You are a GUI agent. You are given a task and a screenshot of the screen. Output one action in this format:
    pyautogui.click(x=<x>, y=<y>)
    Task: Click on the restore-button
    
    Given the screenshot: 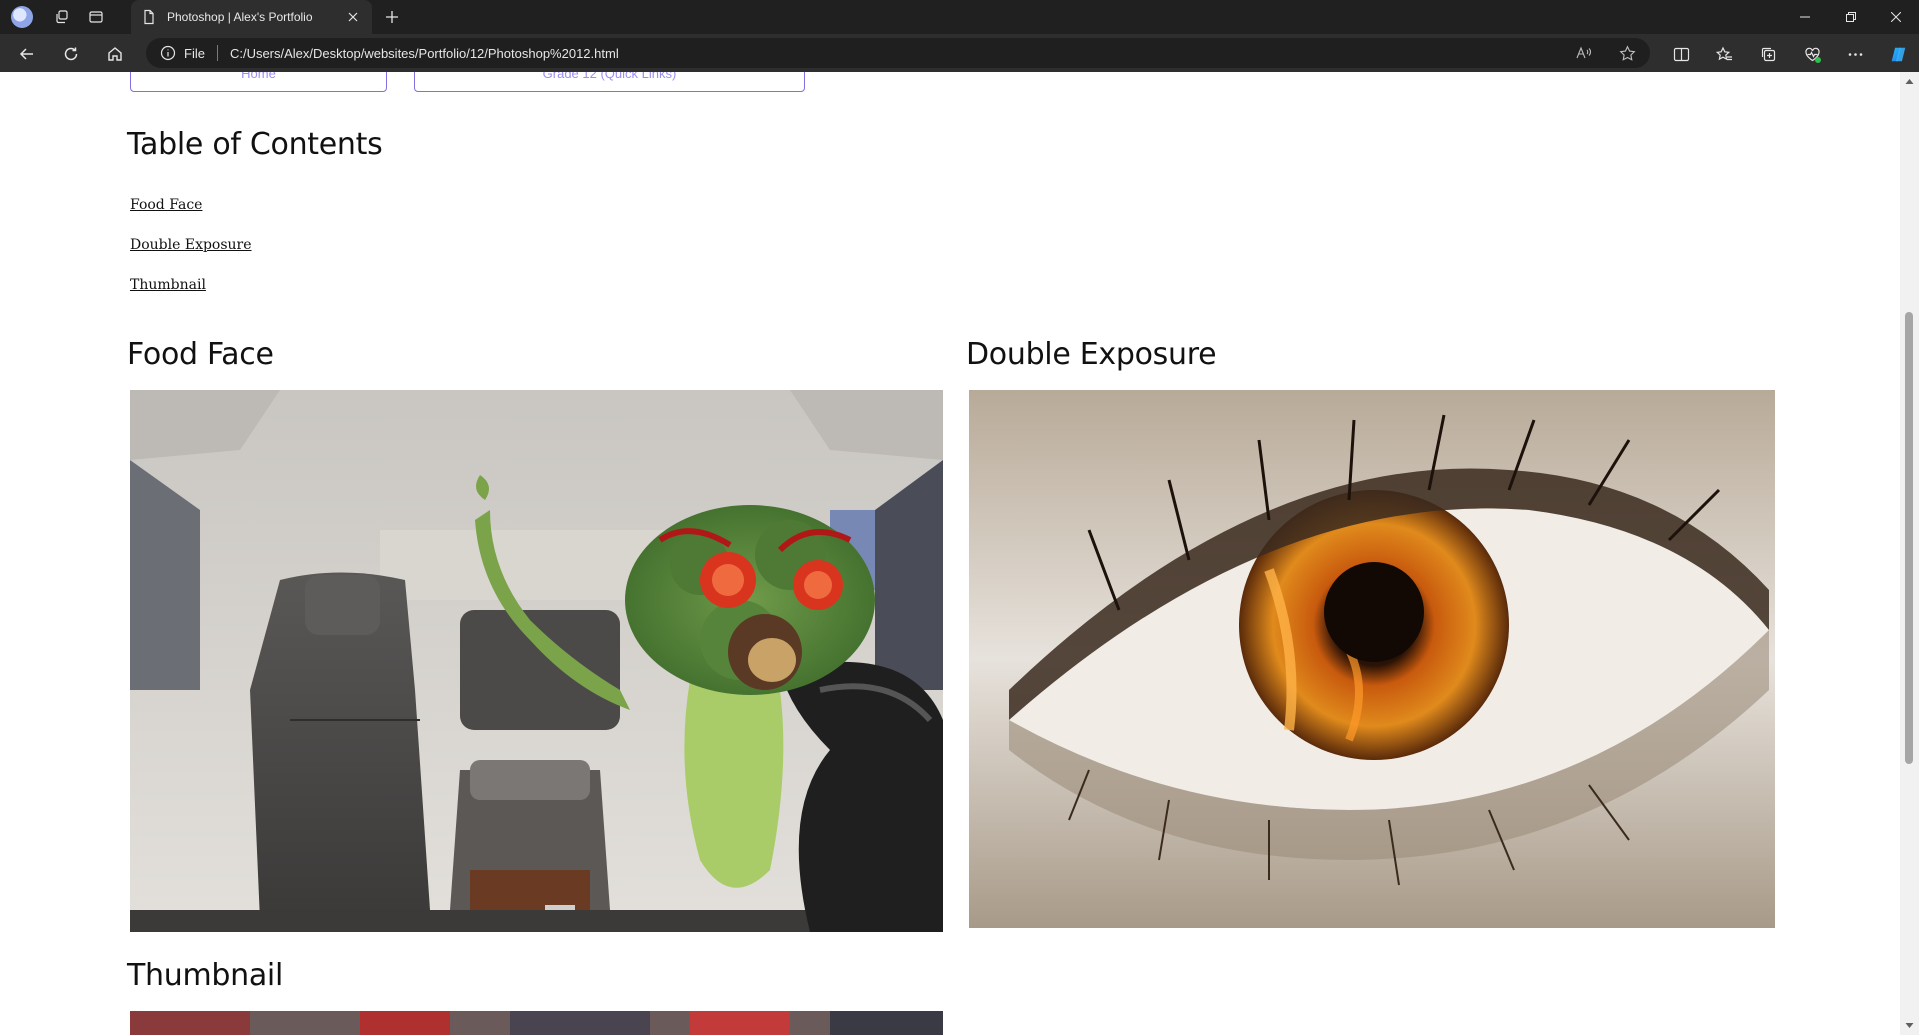 What is the action you would take?
    pyautogui.click(x=1851, y=17)
    